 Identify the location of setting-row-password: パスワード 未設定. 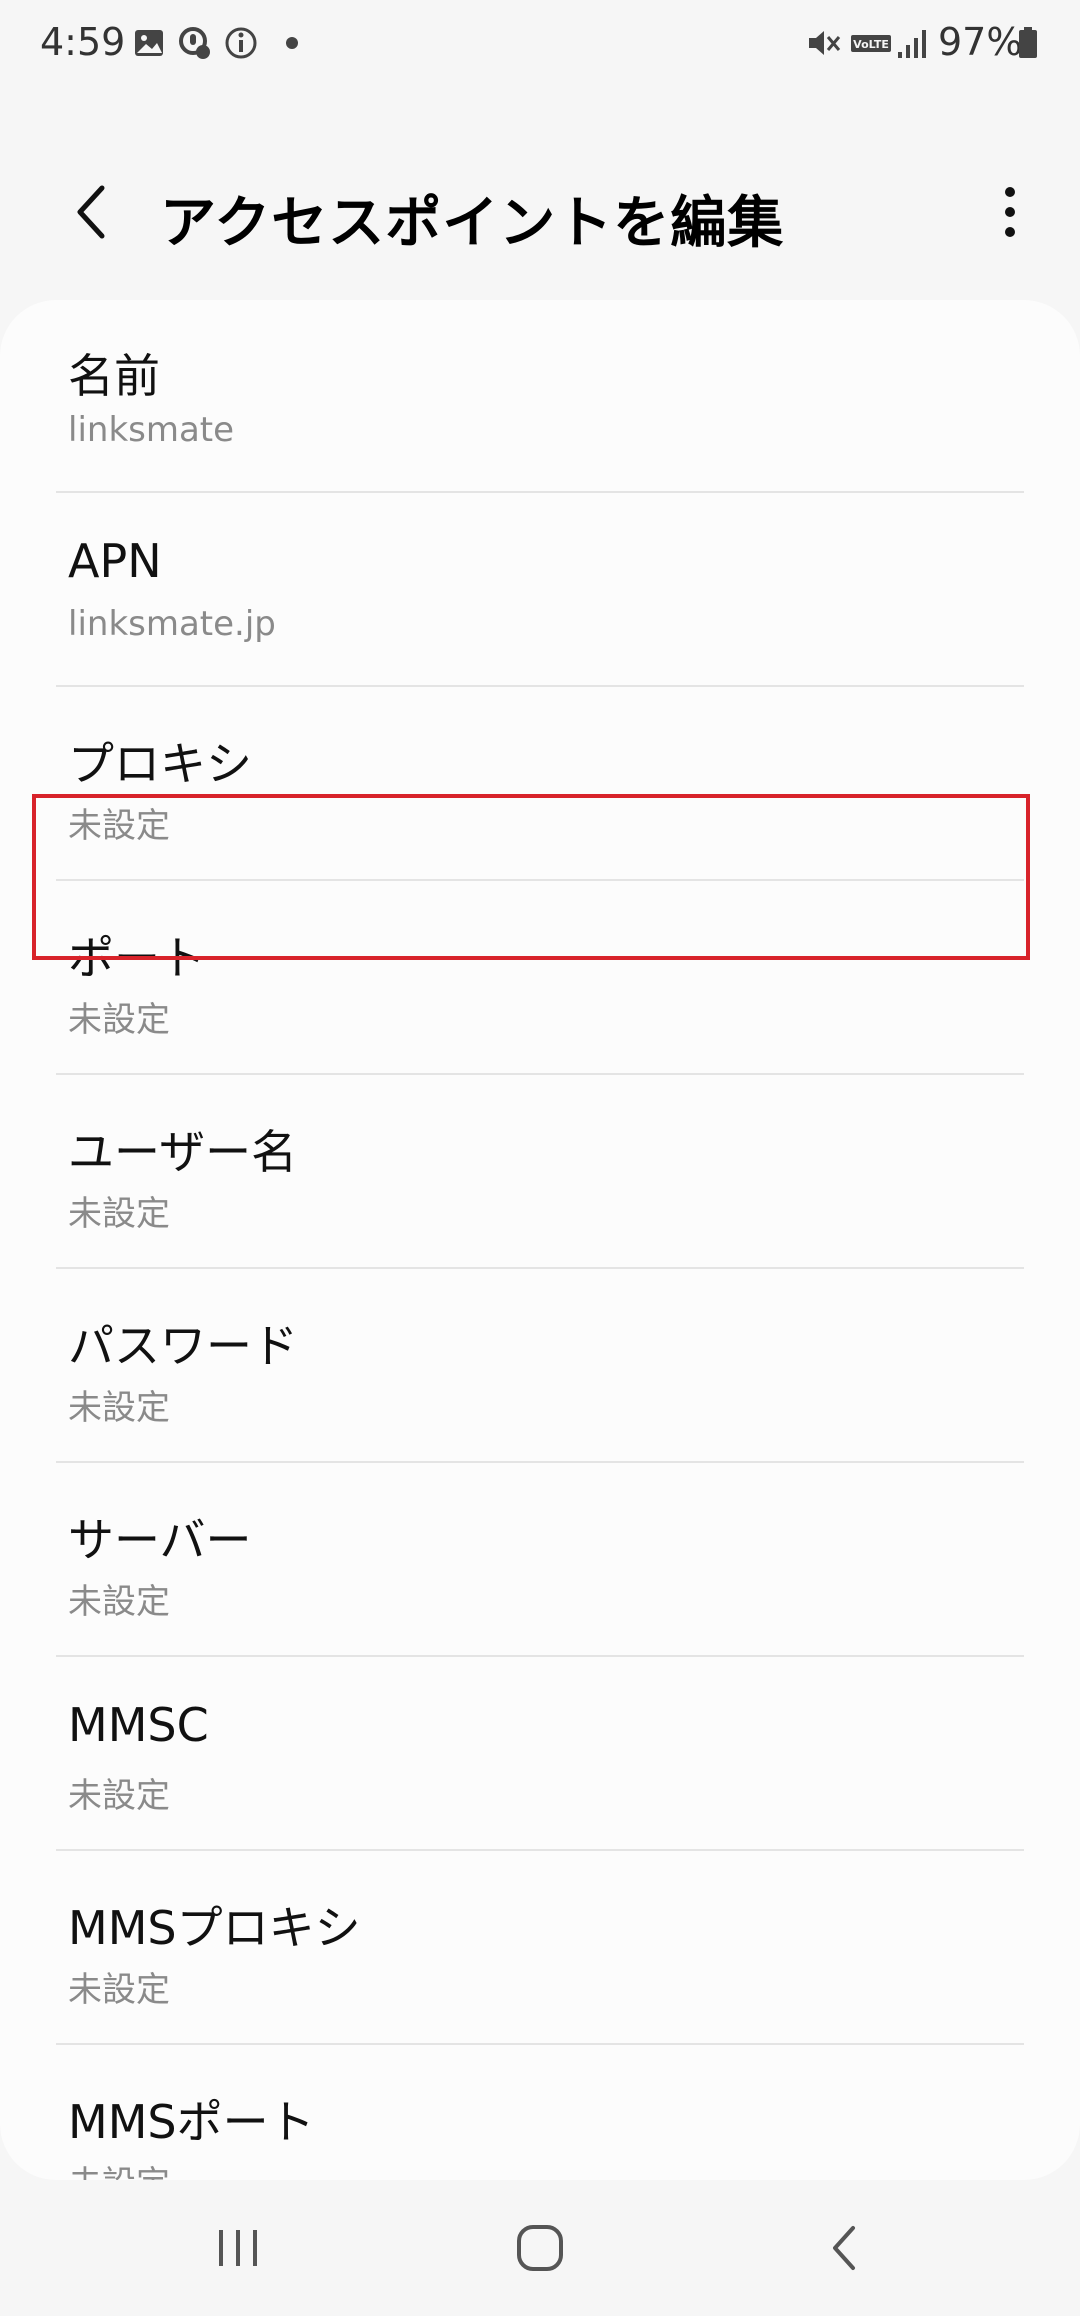
(540, 1366).